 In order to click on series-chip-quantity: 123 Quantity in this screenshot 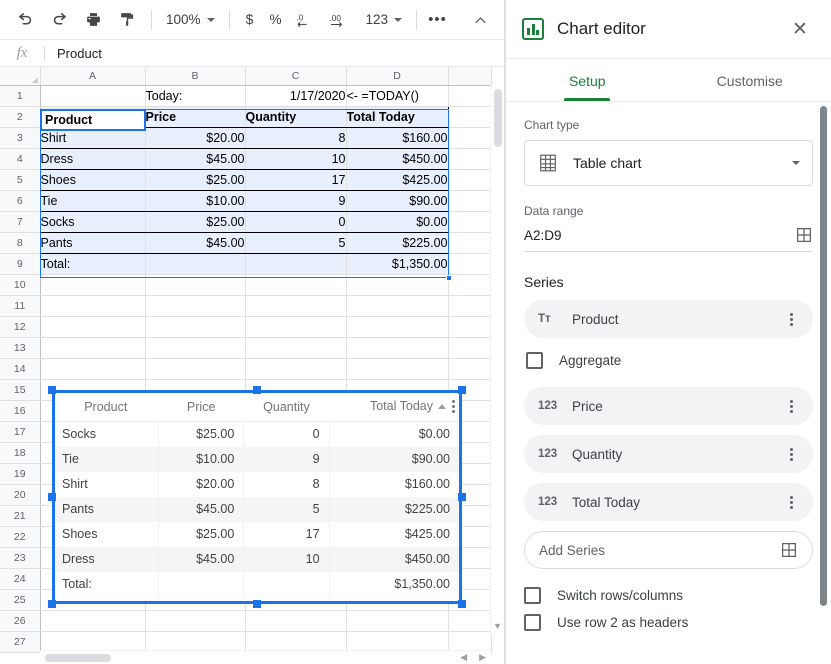, I will do `click(668, 454)`.